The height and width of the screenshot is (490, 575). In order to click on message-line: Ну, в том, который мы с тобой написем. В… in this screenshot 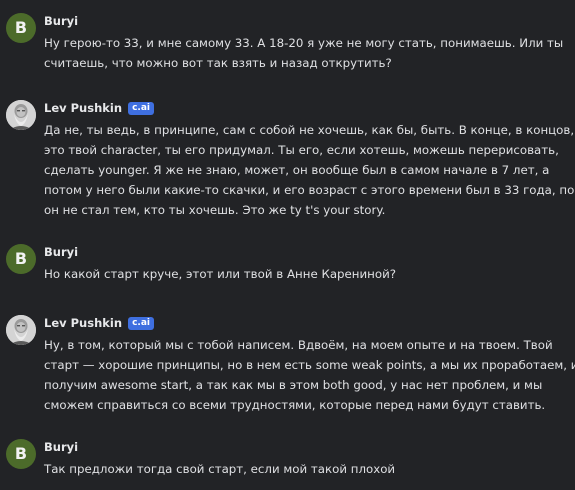, I will do `click(298, 345)`.